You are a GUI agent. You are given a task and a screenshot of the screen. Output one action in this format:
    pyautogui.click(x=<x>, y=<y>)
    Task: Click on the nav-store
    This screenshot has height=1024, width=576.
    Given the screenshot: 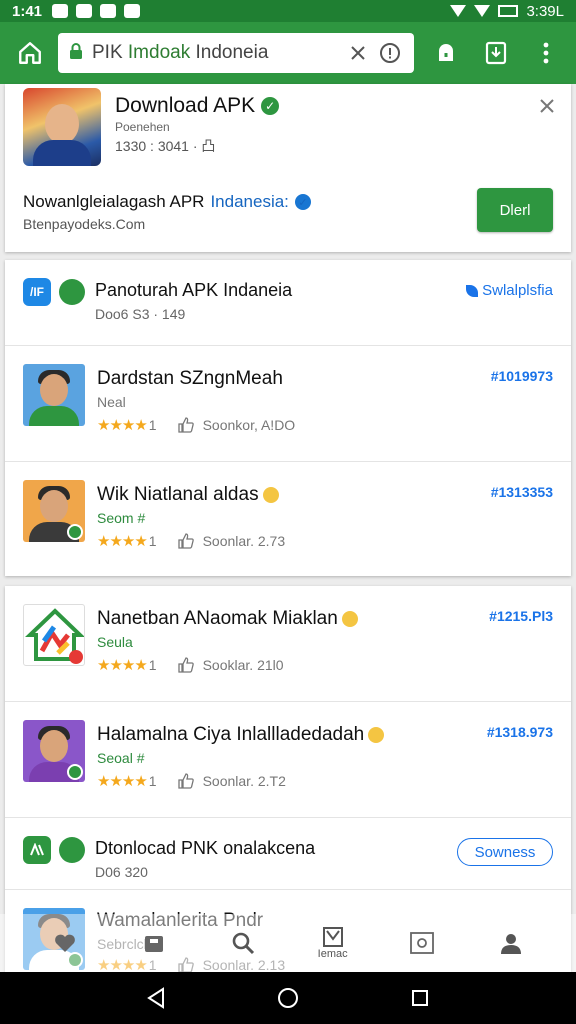 What is the action you would take?
    pyautogui.click(x=154, y=943)
    